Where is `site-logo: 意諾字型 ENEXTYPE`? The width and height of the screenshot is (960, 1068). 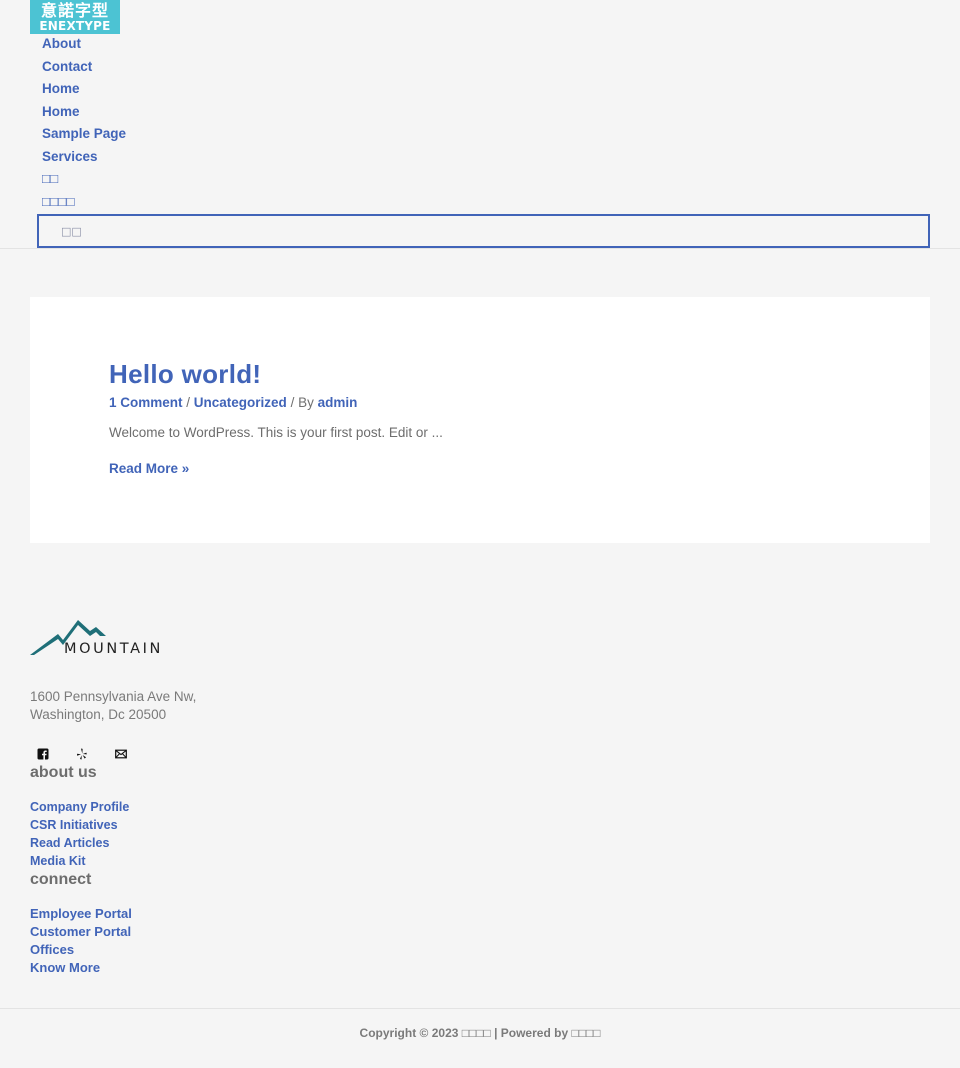 site-logo: 意諾字型 ENEXTYPE is located at coordinates (75, 17).